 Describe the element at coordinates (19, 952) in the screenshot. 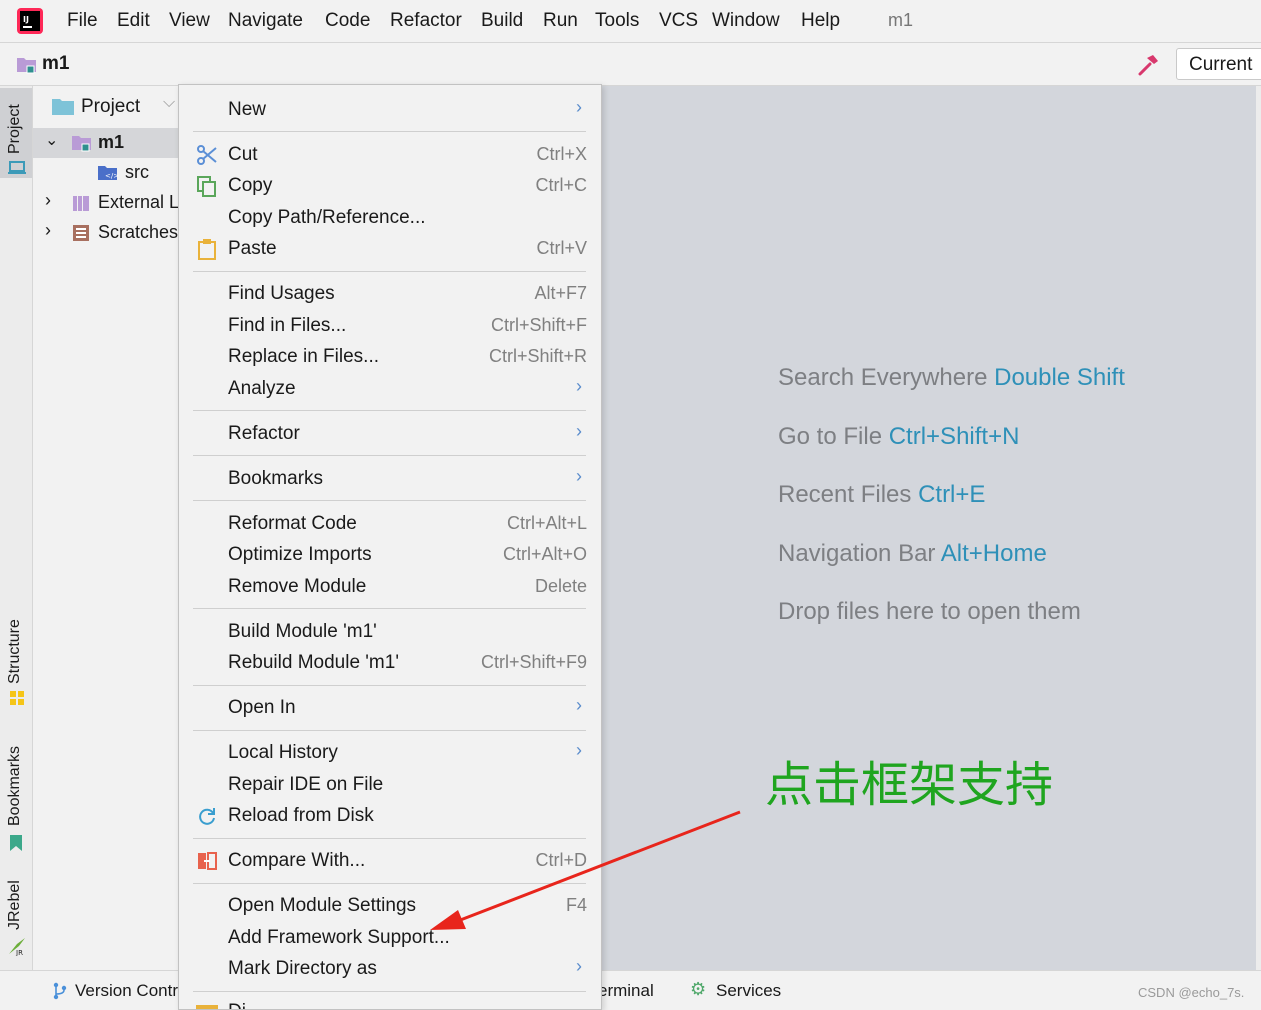

I see `svg-text: JR` at that location.